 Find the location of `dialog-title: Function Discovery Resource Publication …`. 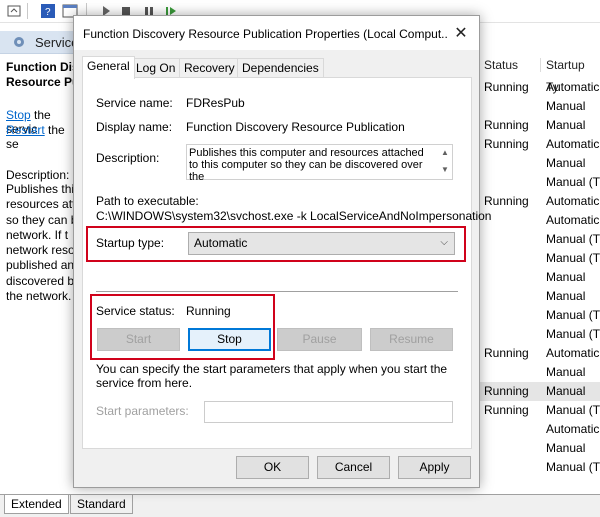

dialog-title: Function Discovery Resource Publication … is located at coordinates (265, 34).